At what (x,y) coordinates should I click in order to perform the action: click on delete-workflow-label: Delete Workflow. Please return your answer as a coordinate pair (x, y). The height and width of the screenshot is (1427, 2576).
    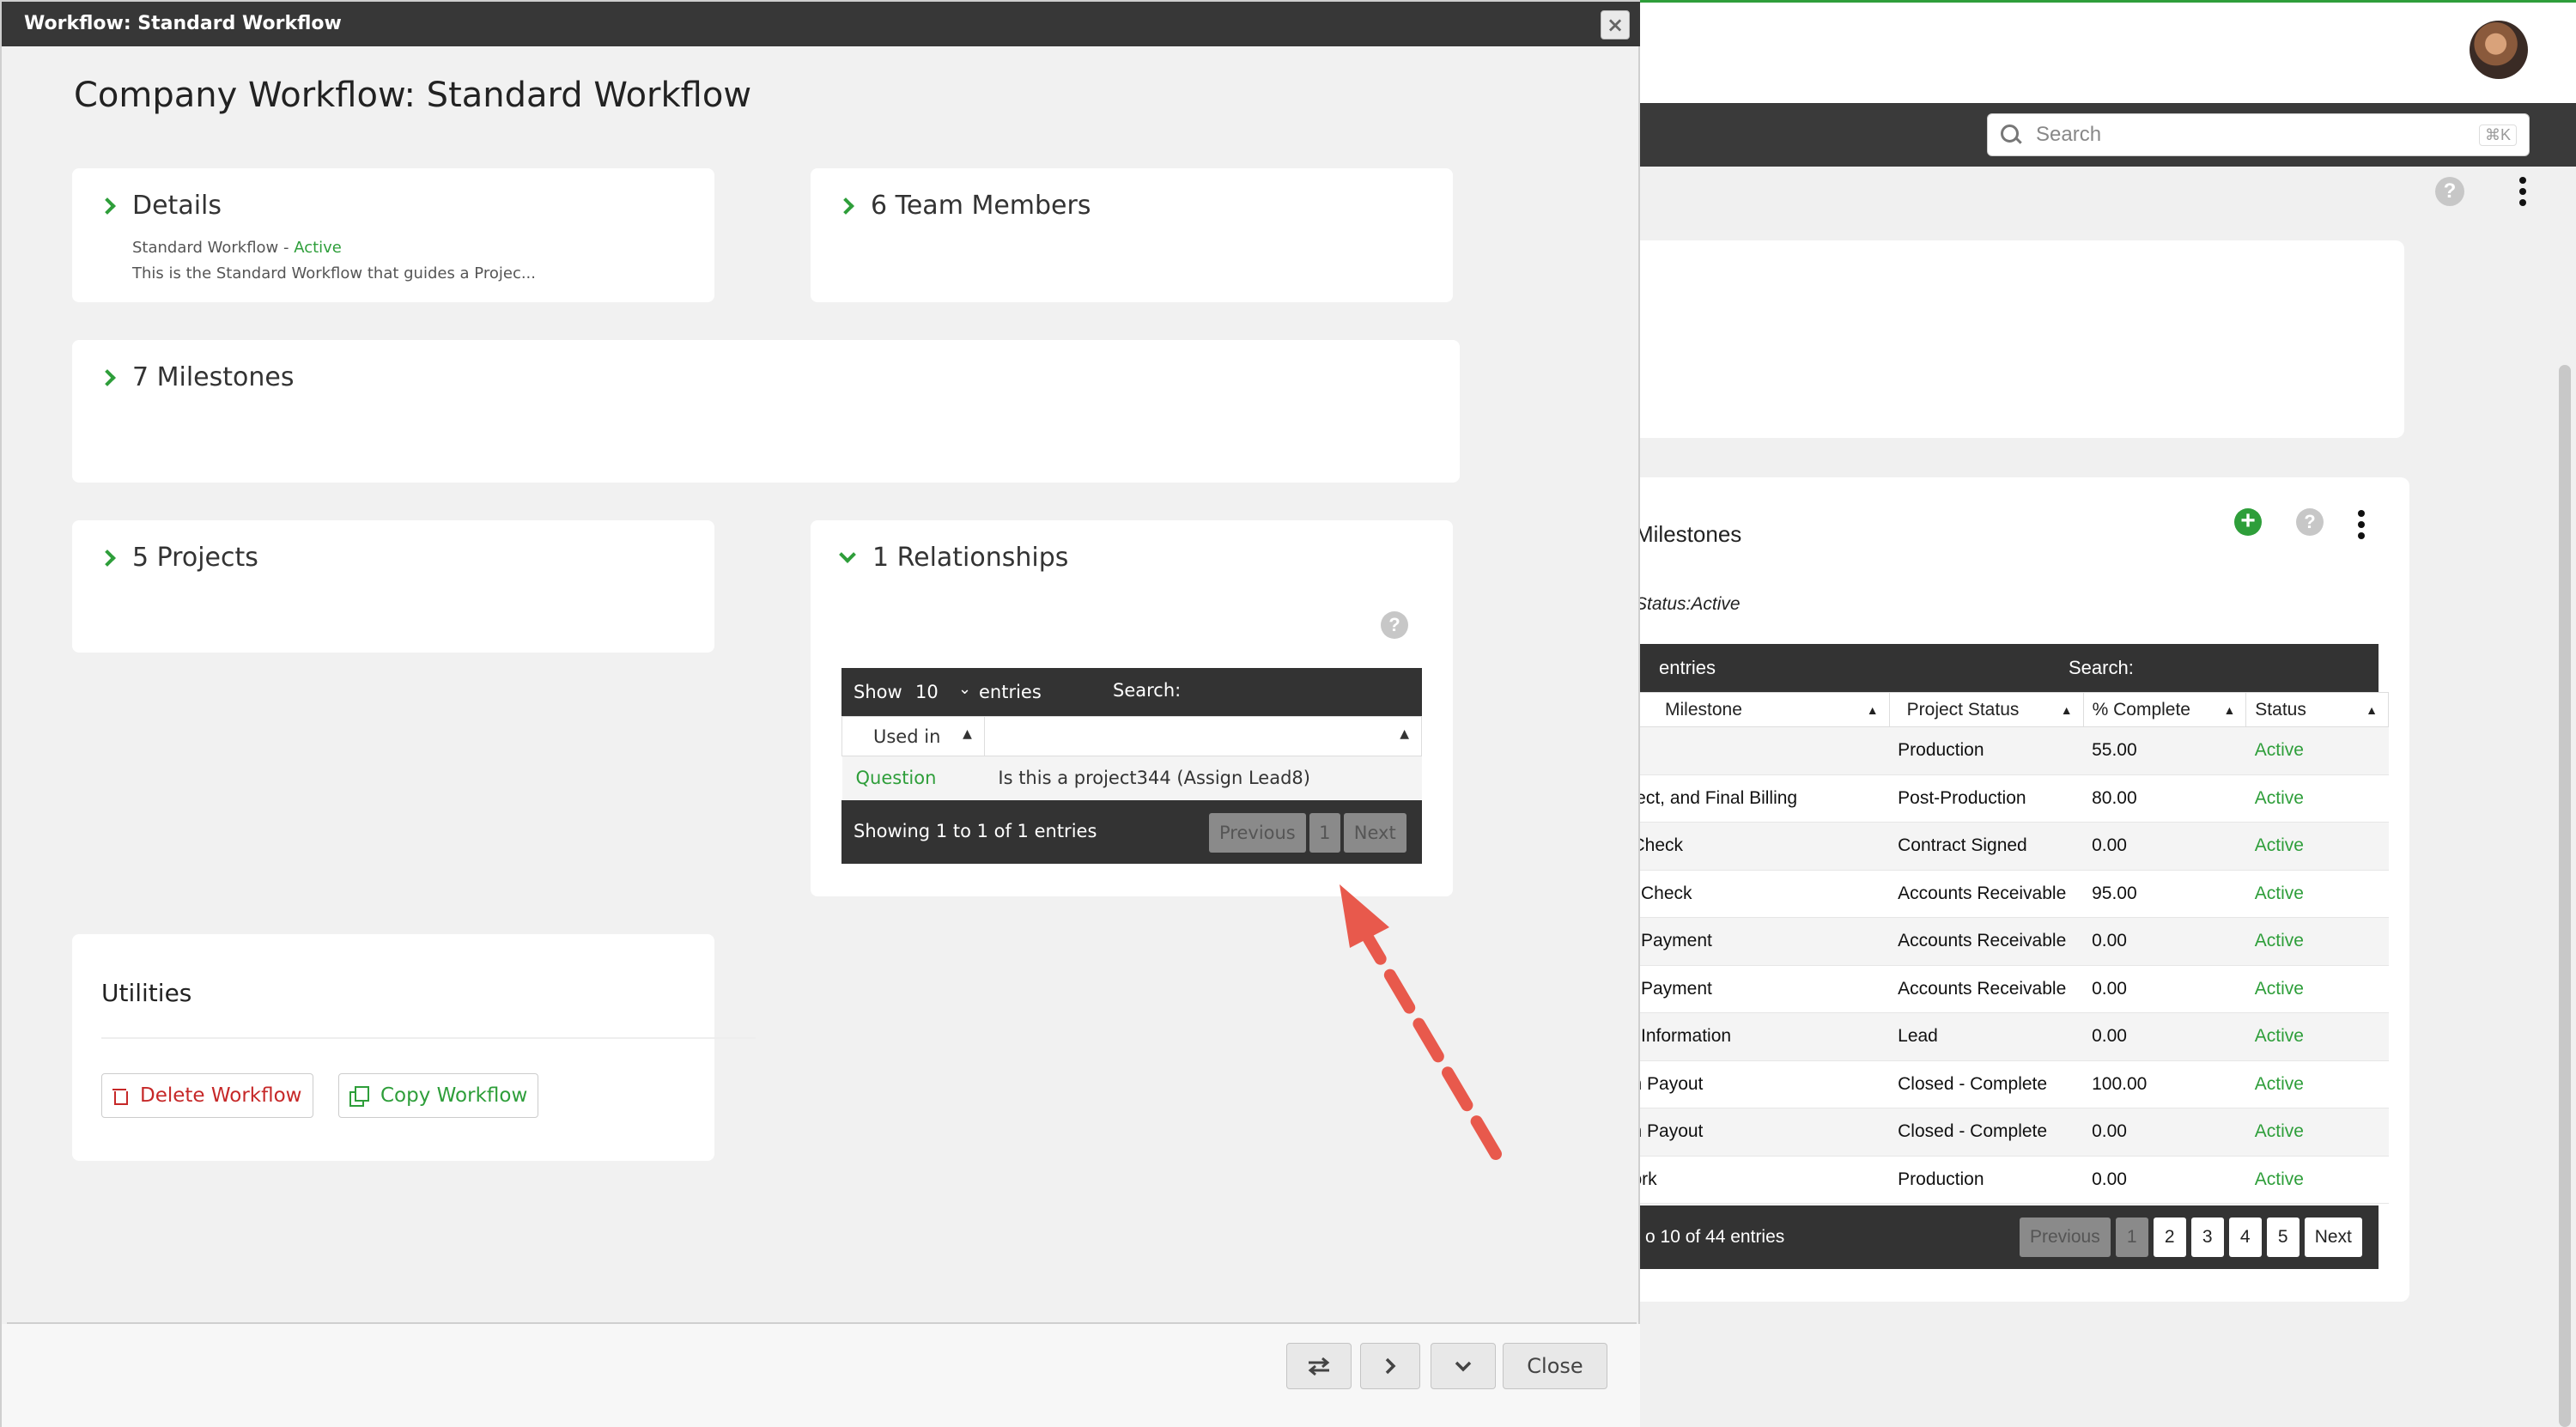
    Looking at the image, I should click on (221, 1095).